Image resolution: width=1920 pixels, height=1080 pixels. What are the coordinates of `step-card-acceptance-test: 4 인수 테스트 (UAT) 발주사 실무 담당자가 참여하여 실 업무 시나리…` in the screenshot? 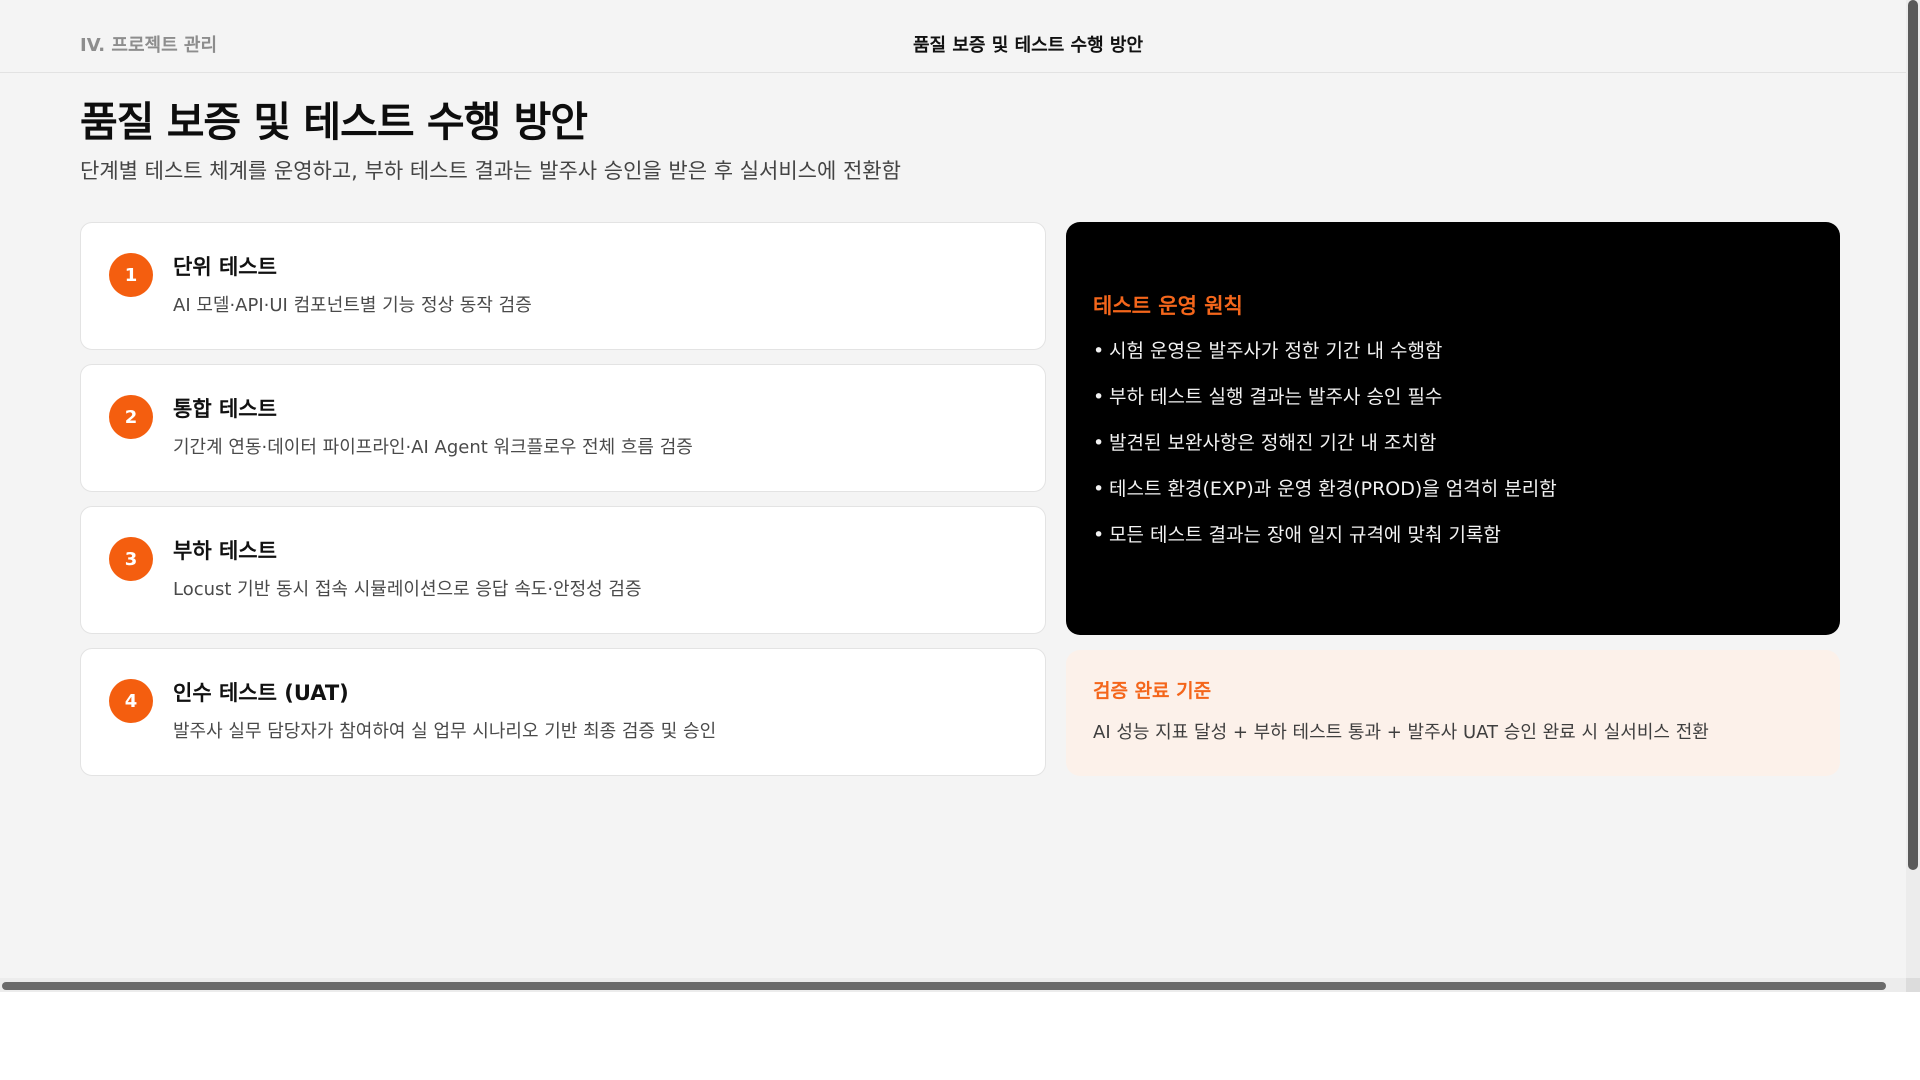 It's located at (563, 712).